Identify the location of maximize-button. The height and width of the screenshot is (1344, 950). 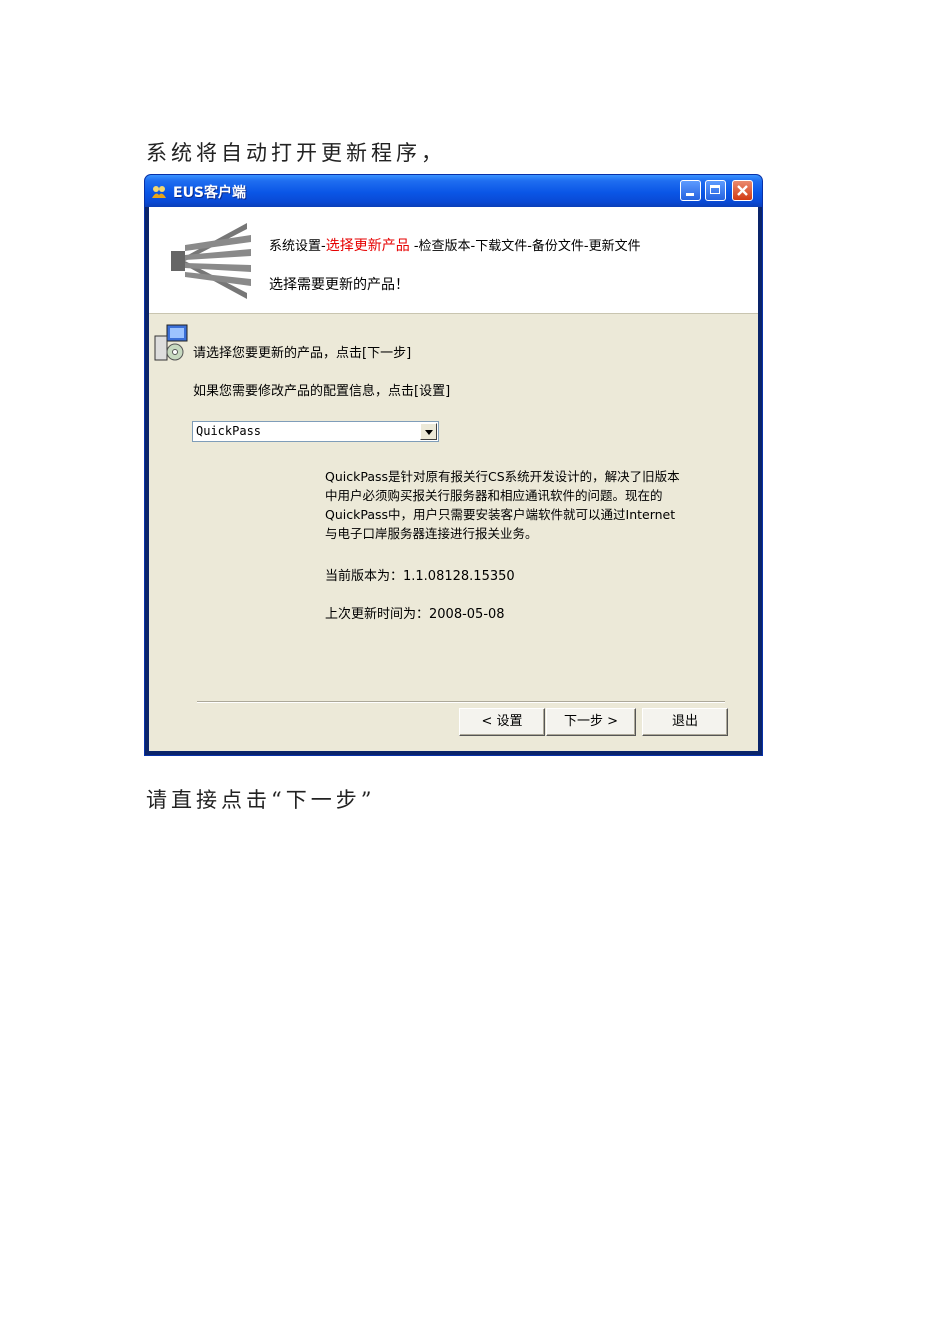
(715, 190).